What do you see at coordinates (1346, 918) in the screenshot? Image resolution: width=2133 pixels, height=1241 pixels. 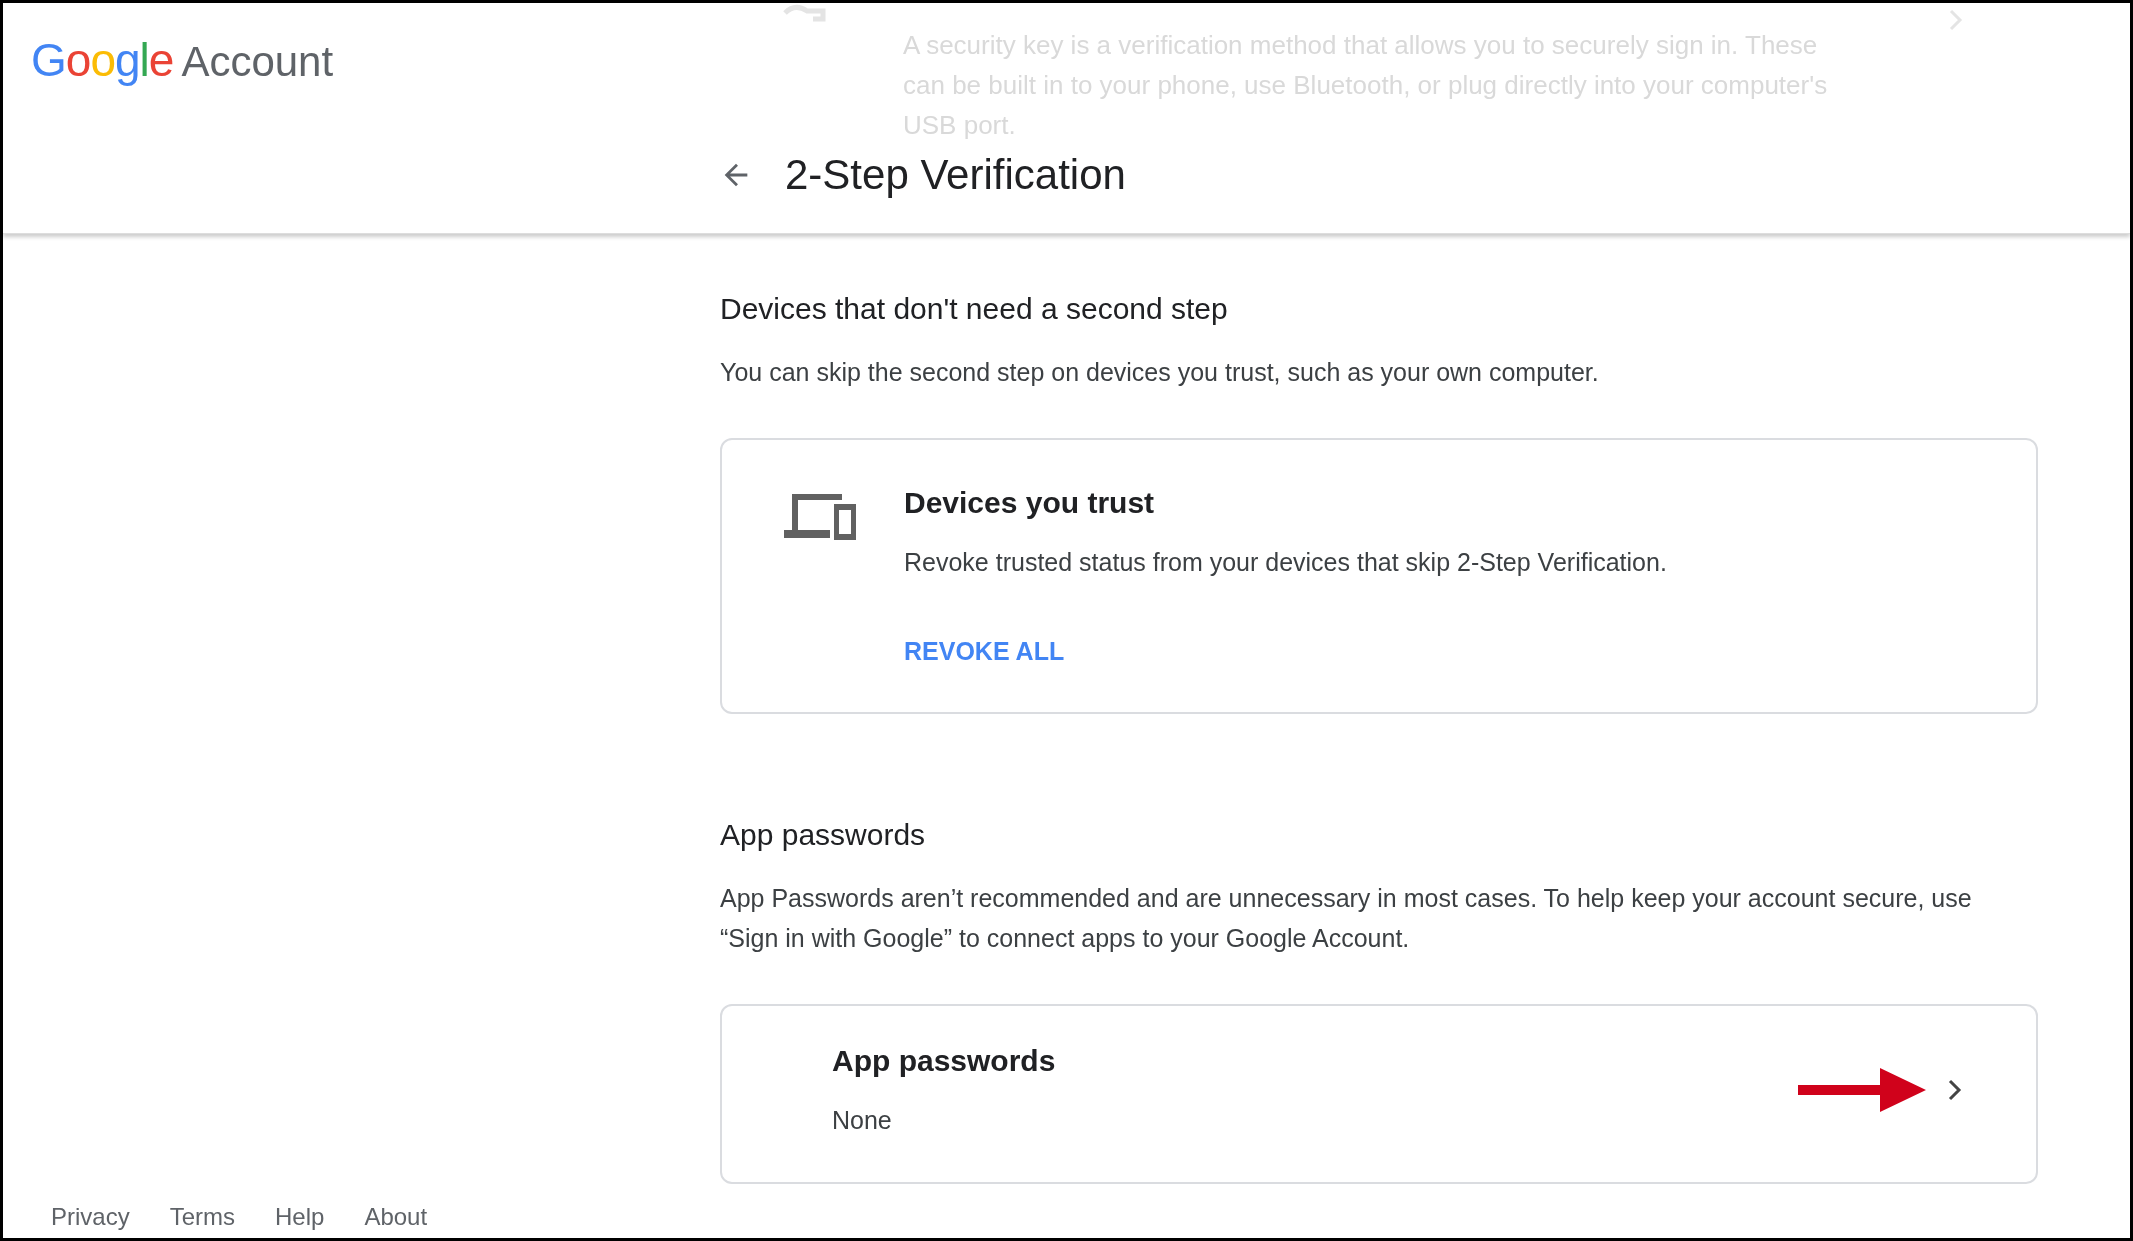 I see `section-description: App Passwords aren’t recommended and are unnecessary in most cases. To help keep your account secure, use “Sign in with Google” to connect apps to your Google Account.` at bounding box center [1346, 918].